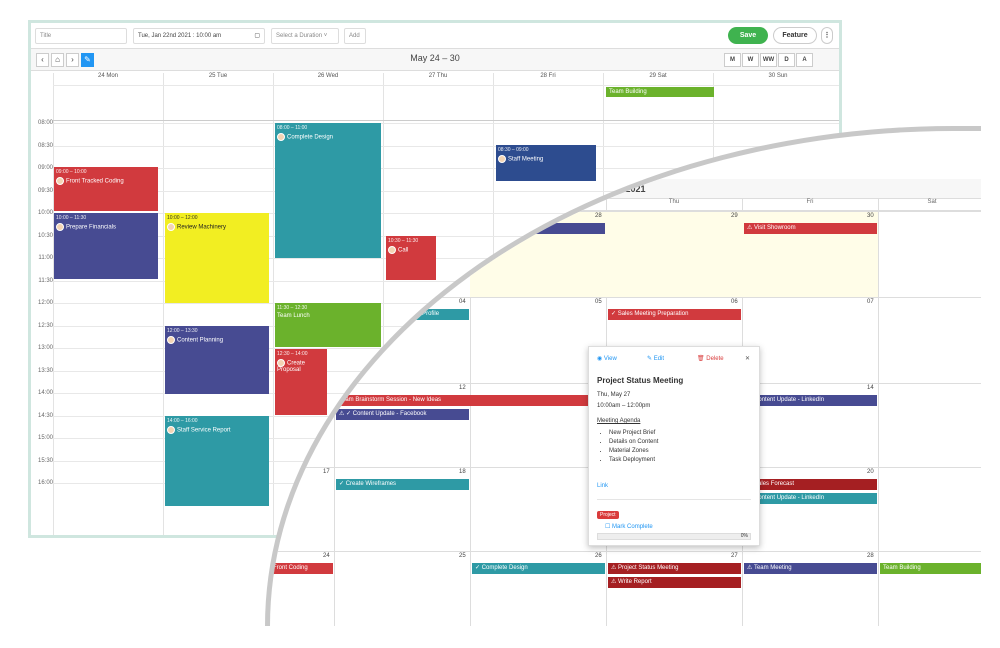 The image size is (1000, 648). Describe the element at coordinates (810, 228) in the screenshot. I see `month-event: ⚠ Visit Showroom` at that location.